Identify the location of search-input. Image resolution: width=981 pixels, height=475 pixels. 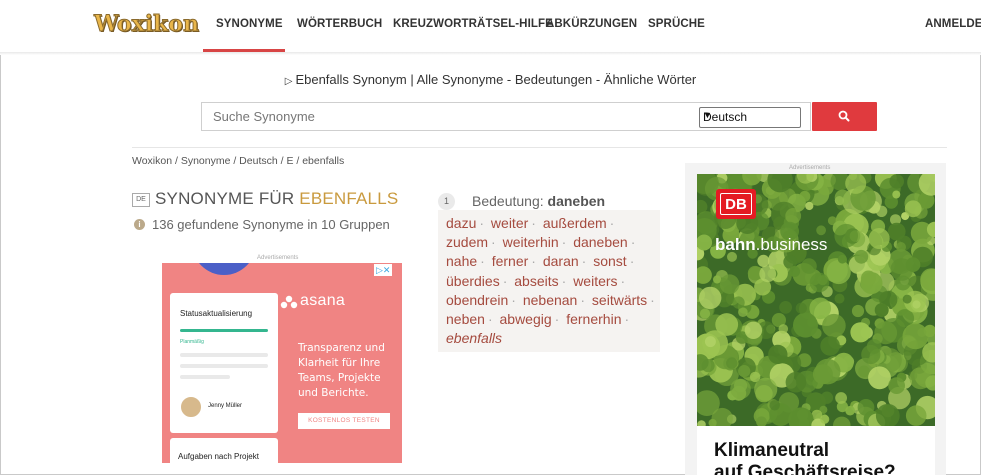
(443, 116).